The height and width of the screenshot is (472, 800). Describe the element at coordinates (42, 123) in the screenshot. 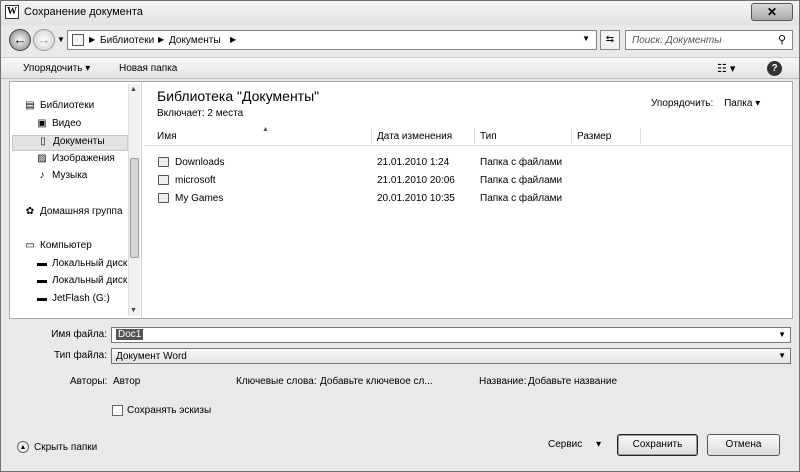

I see `video-icon: ▣` at that location.